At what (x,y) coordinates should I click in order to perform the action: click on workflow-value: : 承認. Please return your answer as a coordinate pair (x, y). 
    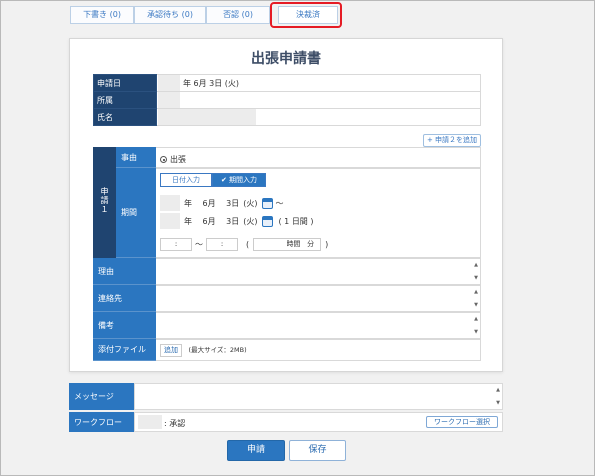
    Looking at the image, I should click on (175, 423).